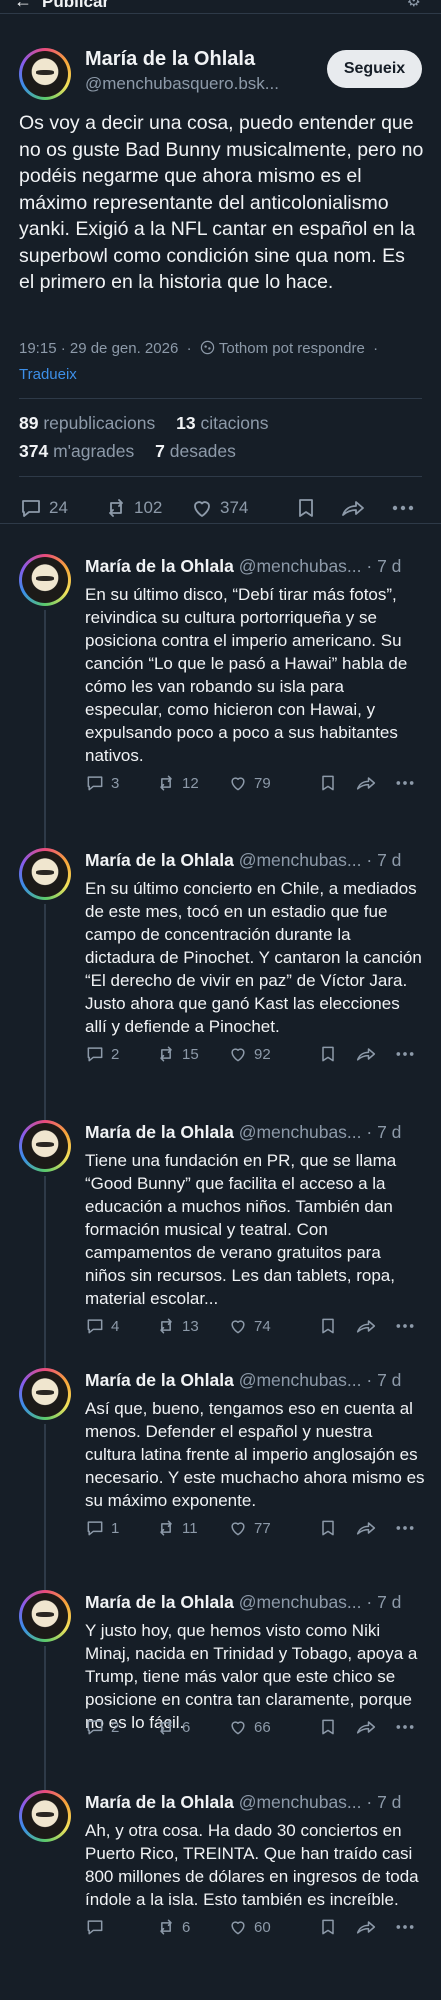 The image size is (441, 2000). Describe the element at coordinates (177, 1528) in the screenshot. I see `repost-button: 11` at that location.